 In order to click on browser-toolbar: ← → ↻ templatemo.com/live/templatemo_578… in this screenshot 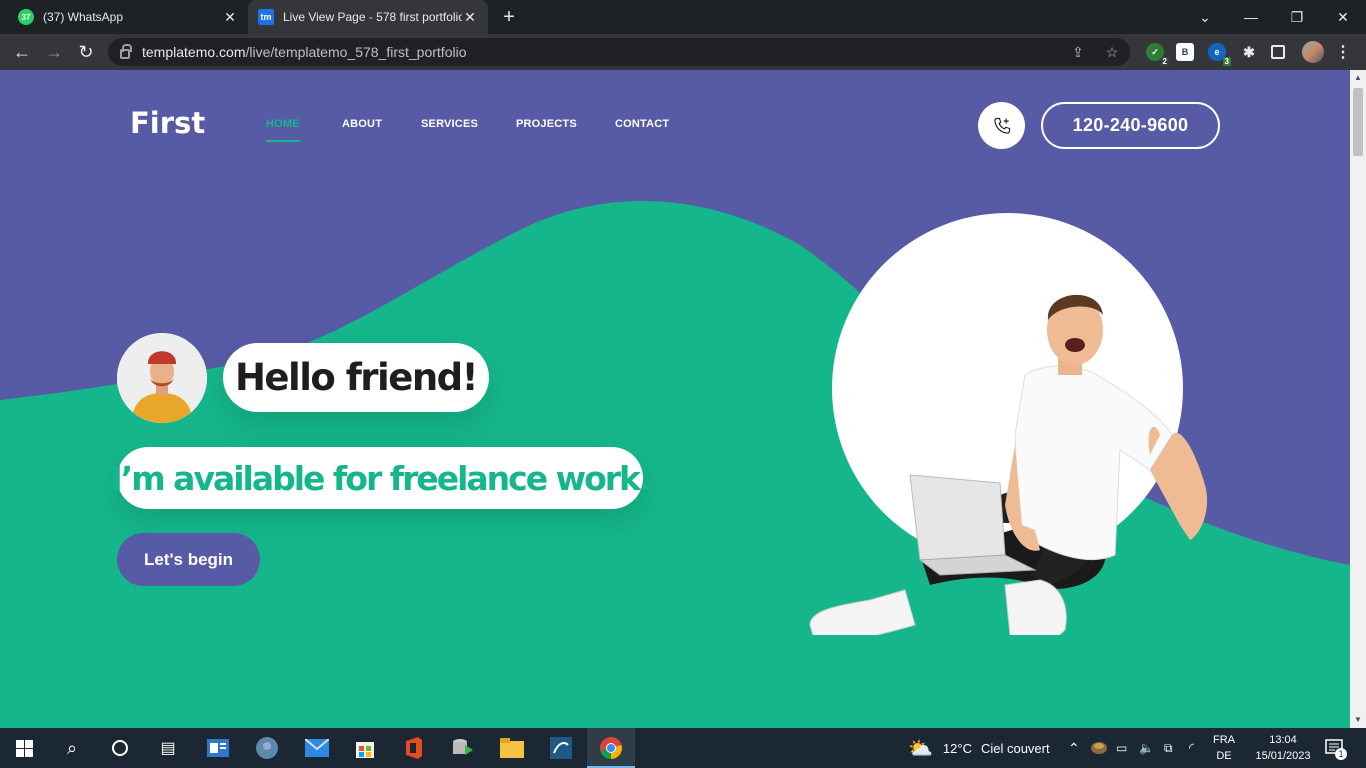, I will do `click(683, 52)`.